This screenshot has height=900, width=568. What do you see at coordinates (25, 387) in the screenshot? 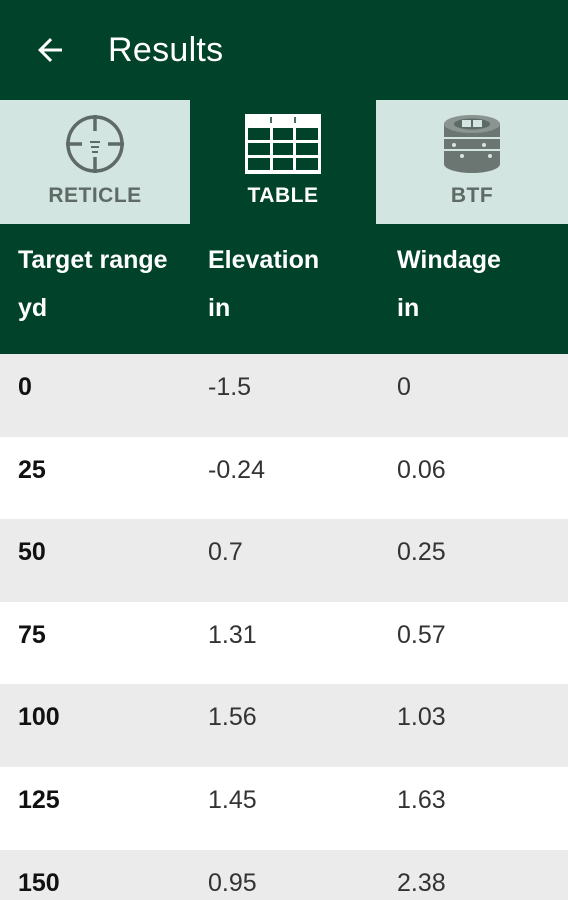
I see `cell-range: 0` at bounding box center [25, 387].